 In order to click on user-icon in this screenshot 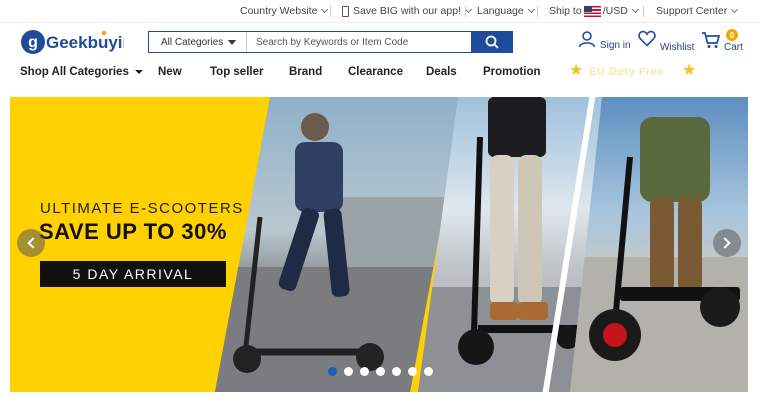, I will do `click(587, 41)`.